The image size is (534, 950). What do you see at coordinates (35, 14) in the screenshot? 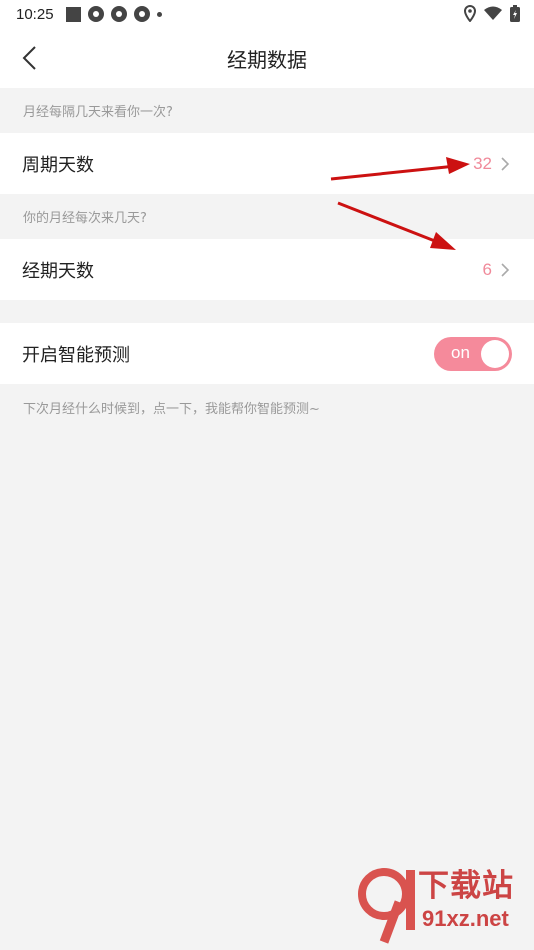
I see `status-time: 10:25` at bounding box center [35, 14].